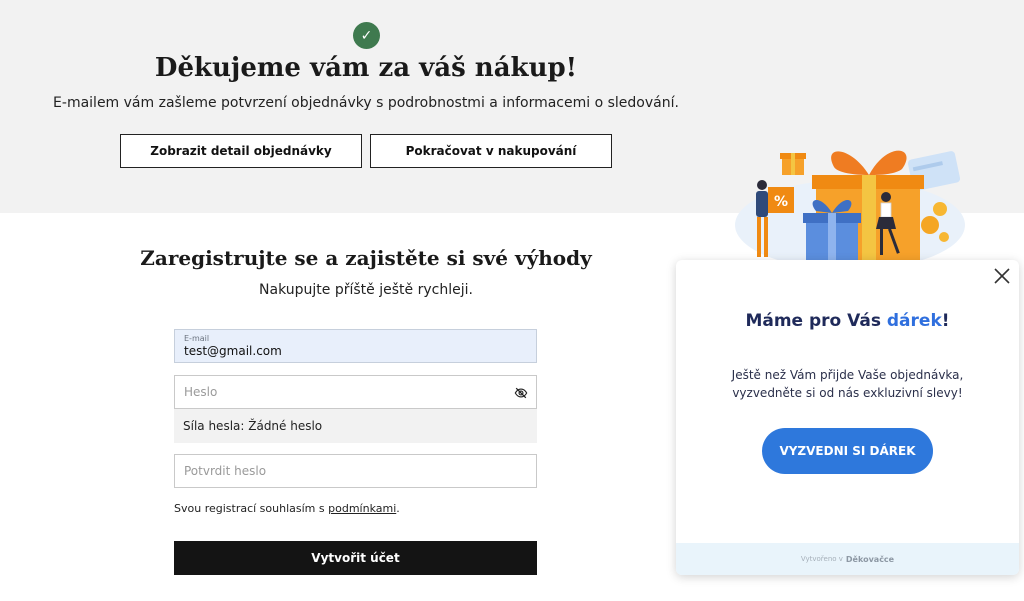 The height and width of the screenshot is (601, 1024). Describe the element at coordinates (233, 351) in the screenshot. I see `email-value: test@gmail.com` at that location.